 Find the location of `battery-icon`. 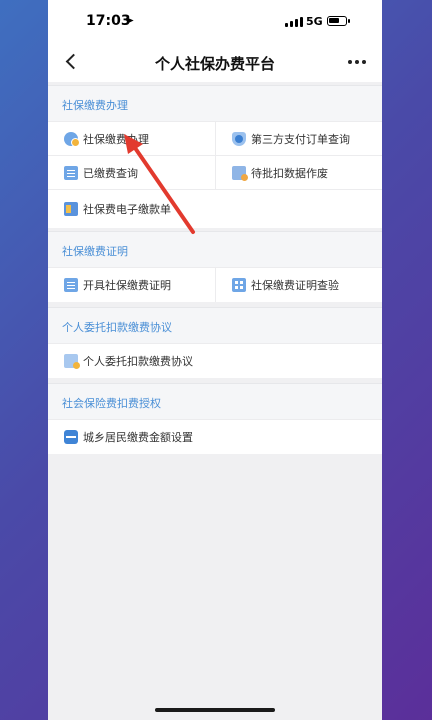

battery-icon is located at coordinates (338, 21).